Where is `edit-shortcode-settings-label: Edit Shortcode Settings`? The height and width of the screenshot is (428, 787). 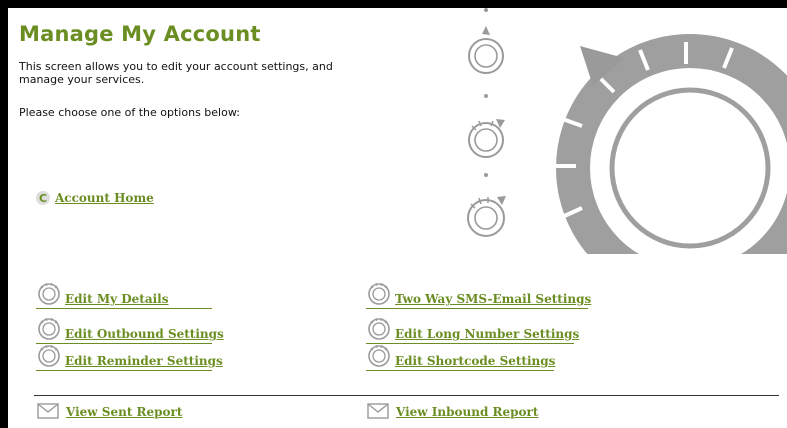
edit-shortcode-settings-label: Edit Shortcode Settings is located at coordinates (475, 361).